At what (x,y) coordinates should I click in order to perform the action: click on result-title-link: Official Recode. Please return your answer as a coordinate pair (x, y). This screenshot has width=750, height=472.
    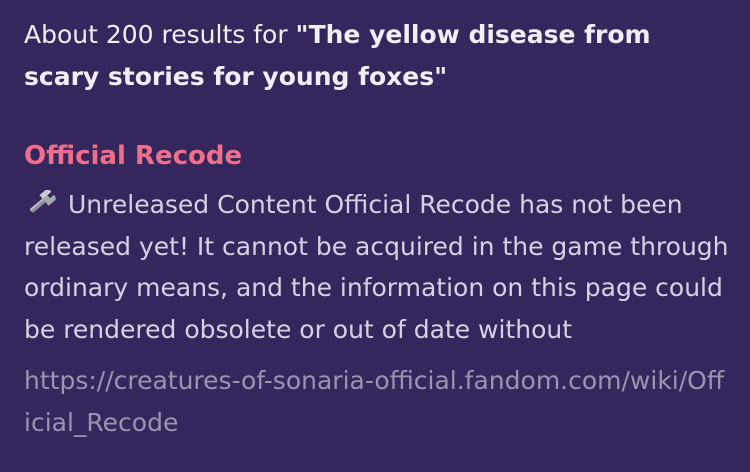
    Looking at the image, I should click on (133, 156).